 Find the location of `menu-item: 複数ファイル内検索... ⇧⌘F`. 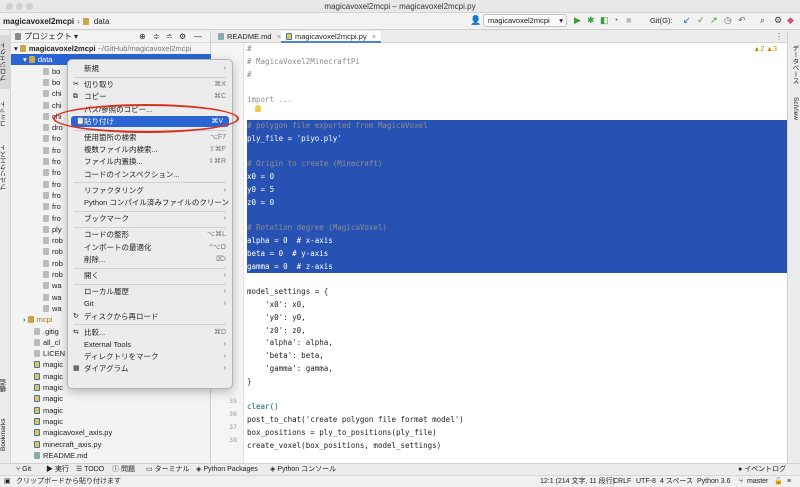

menu-item: 複数ファイル内検索... ⇧⌘F is located at coordinates (150, 150).